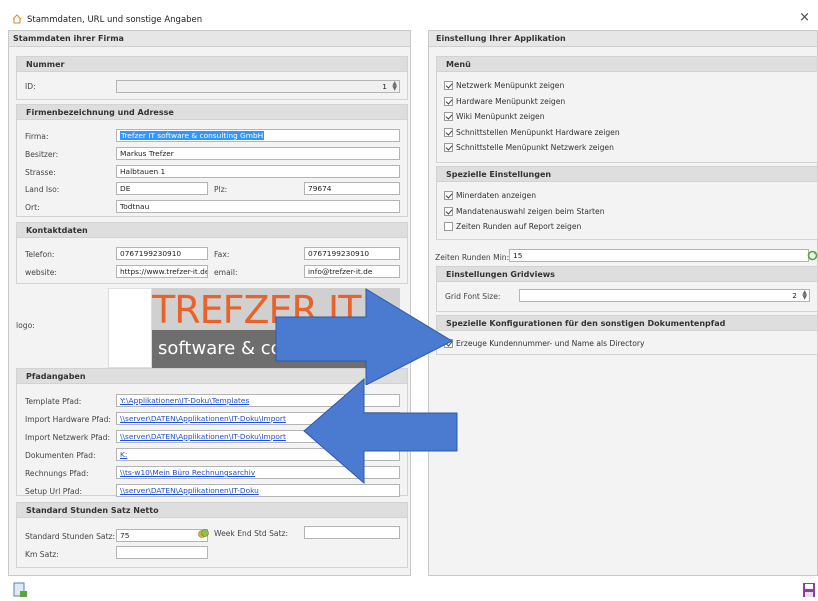 This screenshot has width=818, height=601. What do you see at coordinates (42, 554) in the screenshot?
I see `km-satz-label: Km Satz:` at bounding box center [42, 554].